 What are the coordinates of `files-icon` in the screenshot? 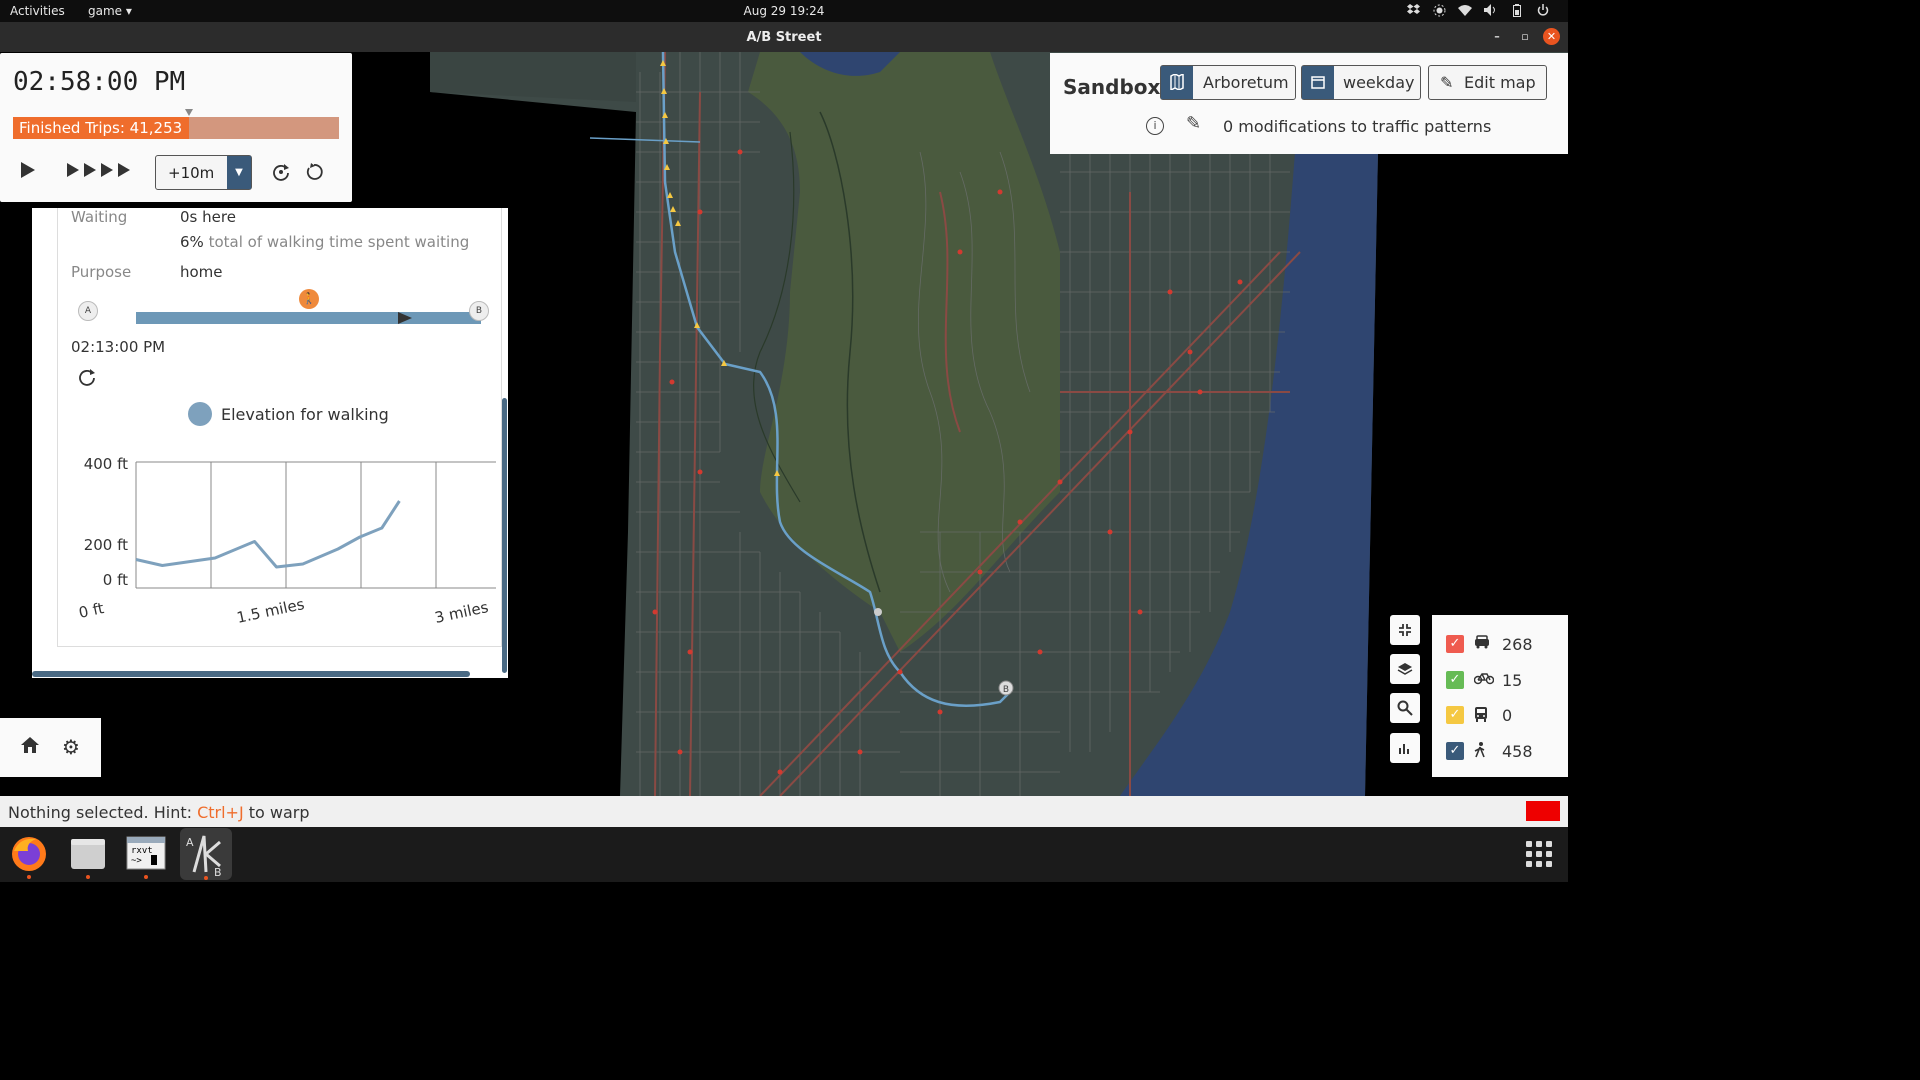 It's located at (88, 856).